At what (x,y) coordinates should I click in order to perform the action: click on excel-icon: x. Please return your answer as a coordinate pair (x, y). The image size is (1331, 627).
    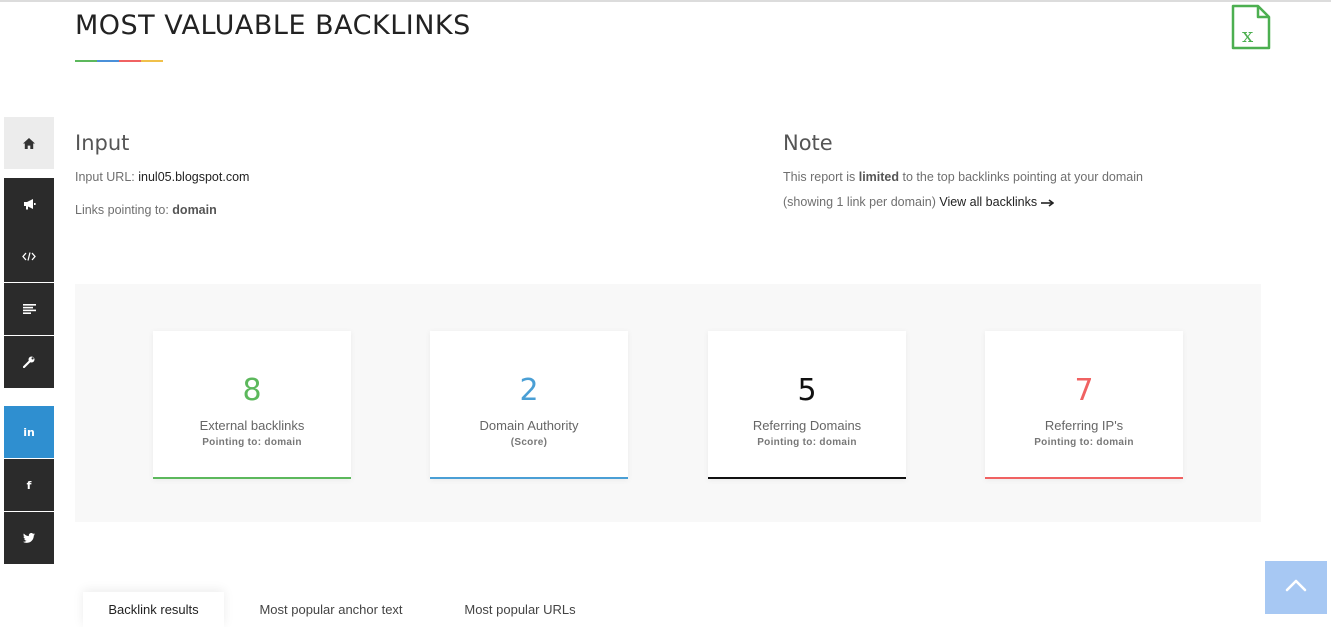
    Looking at the image, I should click on (1251, 27).